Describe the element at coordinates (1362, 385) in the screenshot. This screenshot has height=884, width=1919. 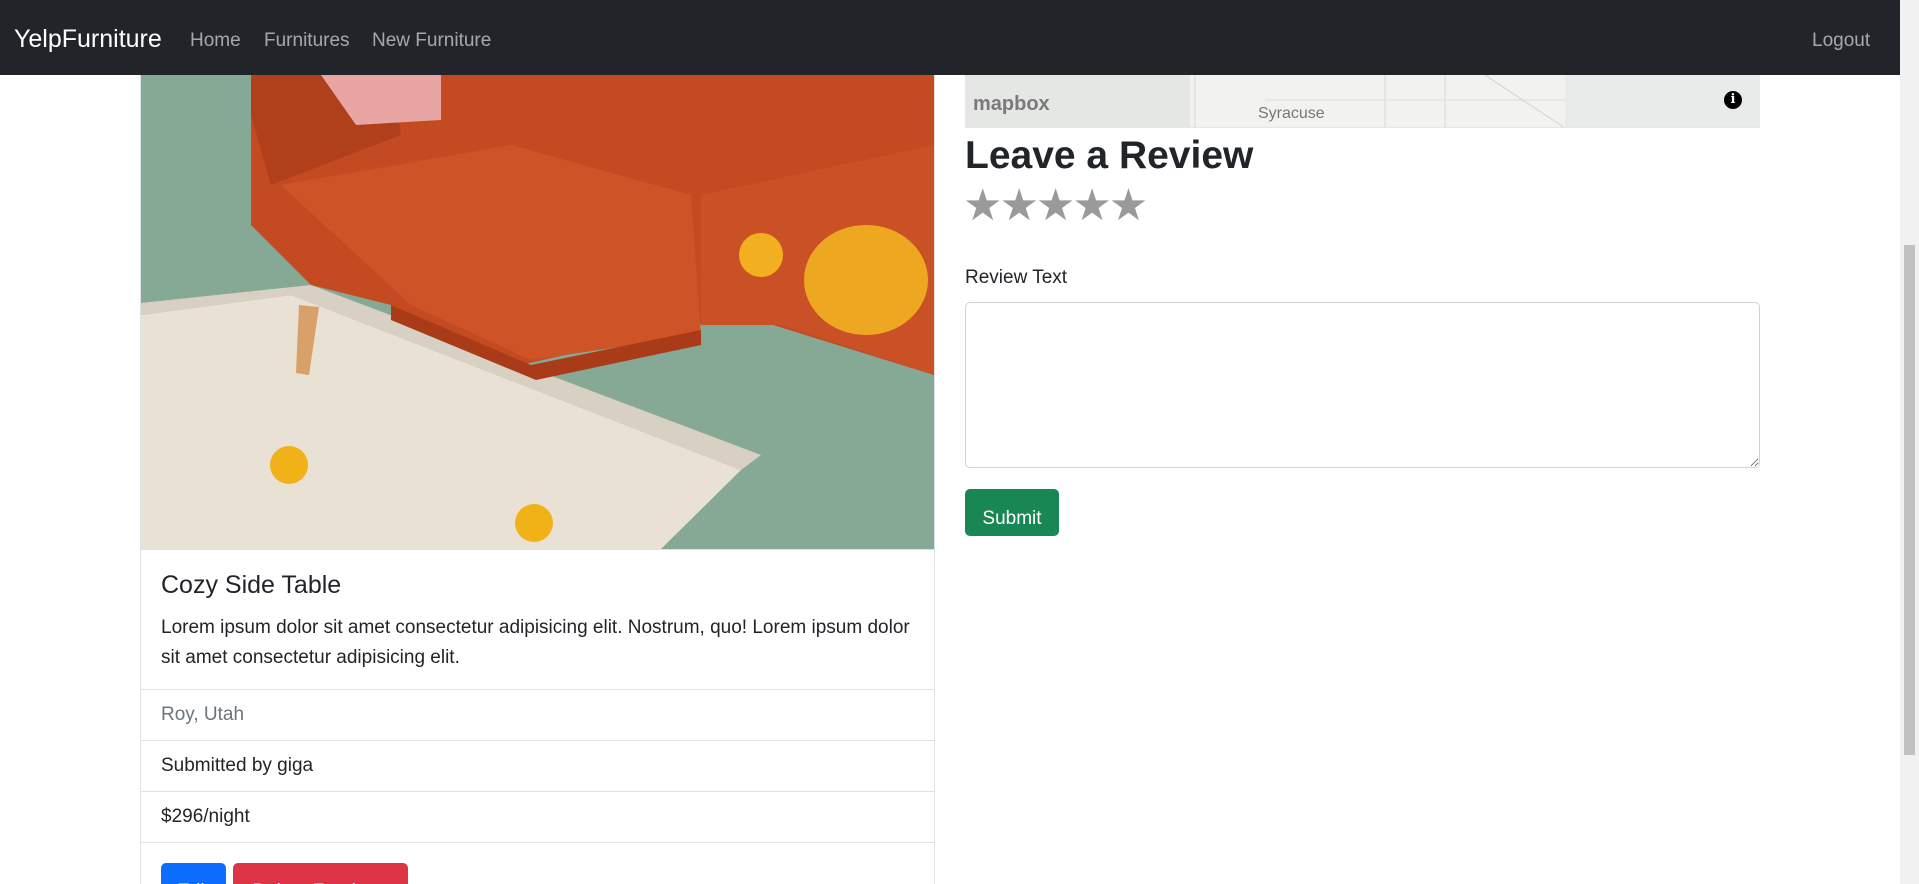
I see `review-text-input` at that location.